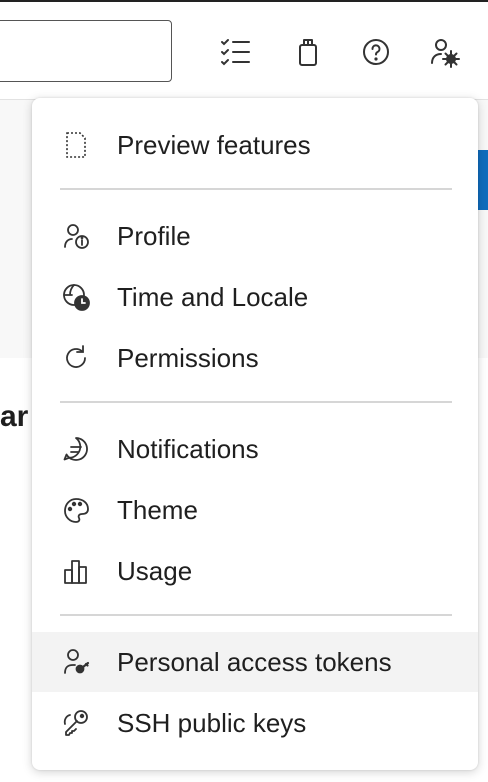 This screenshot has height=782, width=488. What do you see at coordinates (14, 416) in the screenshot?
I see `background-heading-fragment: ar` at bounding box center [14, 416].